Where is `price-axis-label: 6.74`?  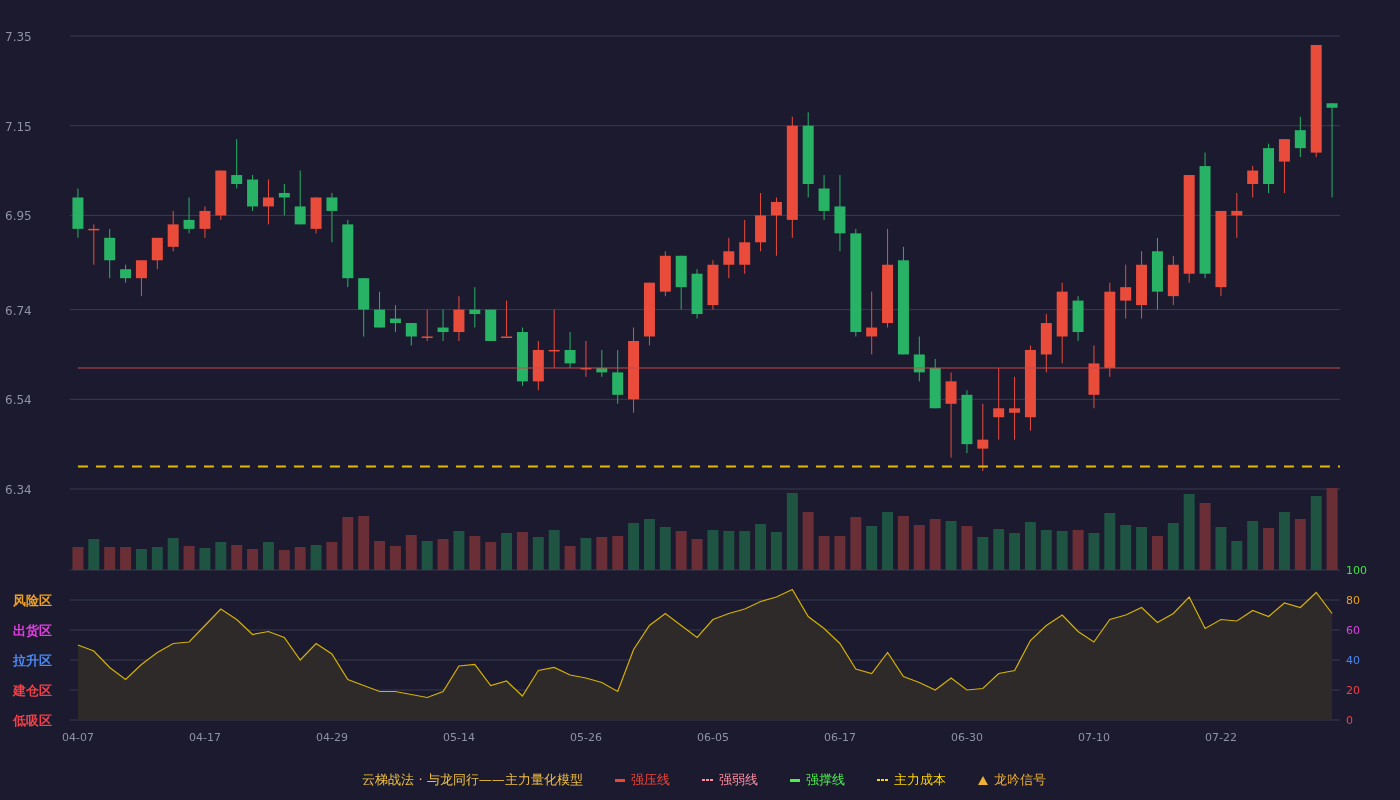
price-axis-label: 6.74 is located at coordinates (18, 310).